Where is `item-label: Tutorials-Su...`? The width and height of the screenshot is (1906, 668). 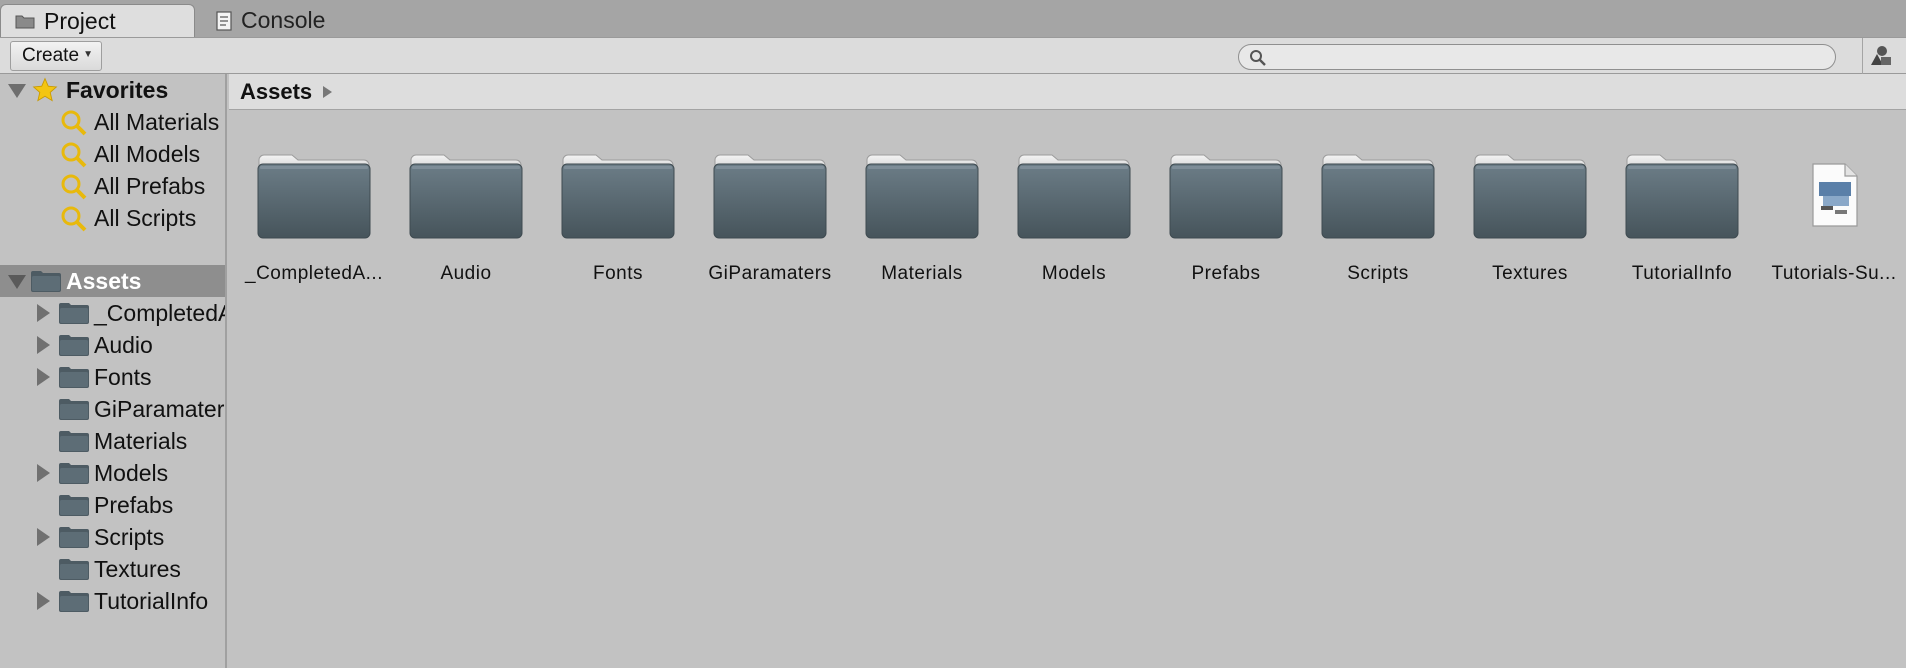 item-label: Tutorials-Su... is located at coordinates (1834, 273).